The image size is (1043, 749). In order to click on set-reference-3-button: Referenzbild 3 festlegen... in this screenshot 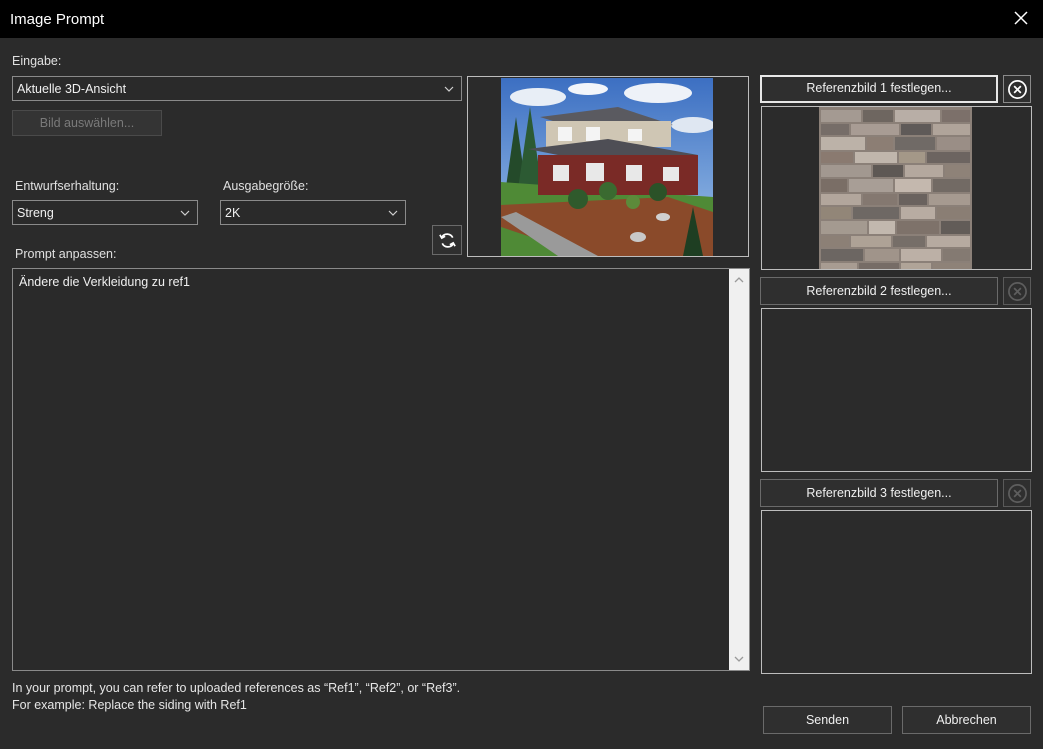, I will do `click(879, 493)`.